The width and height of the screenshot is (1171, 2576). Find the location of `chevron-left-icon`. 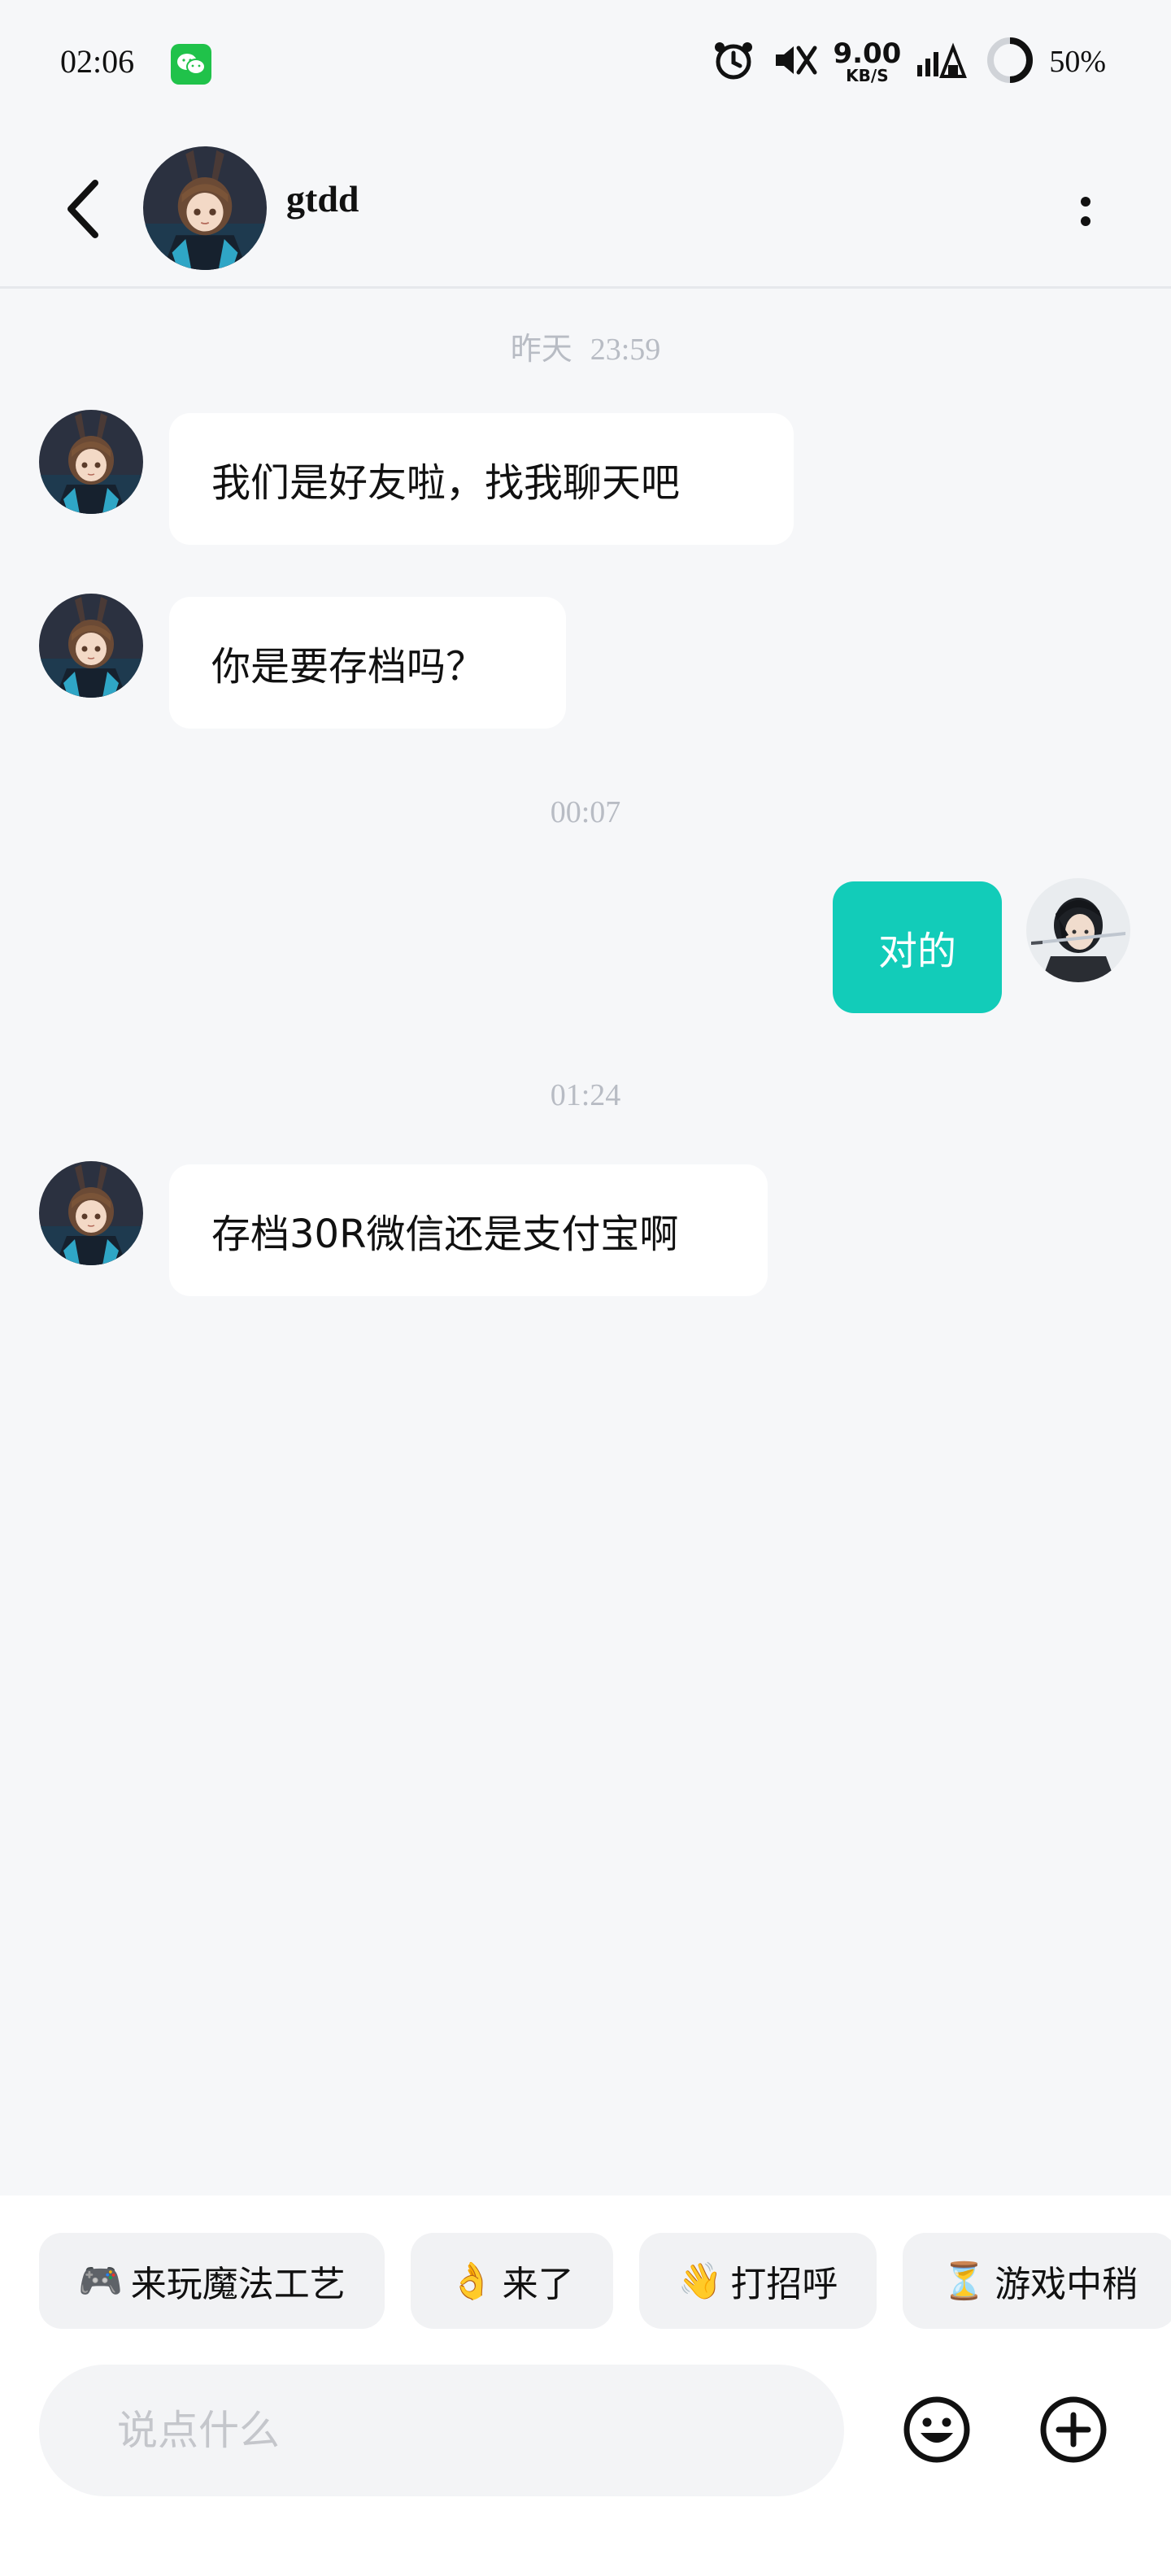

chevron-left-icon is located at coordinates (83, 209).